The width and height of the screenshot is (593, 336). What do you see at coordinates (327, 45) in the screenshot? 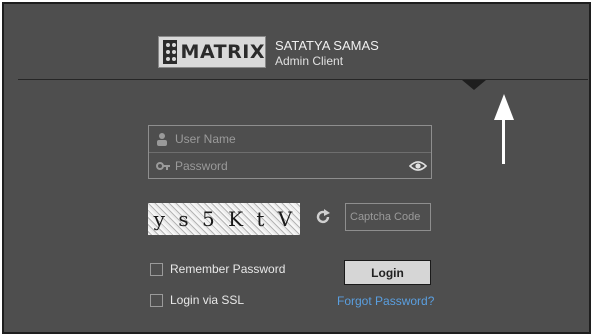
I see `product-name: SATATYA SAMAS` at bounding box center [327, 45].